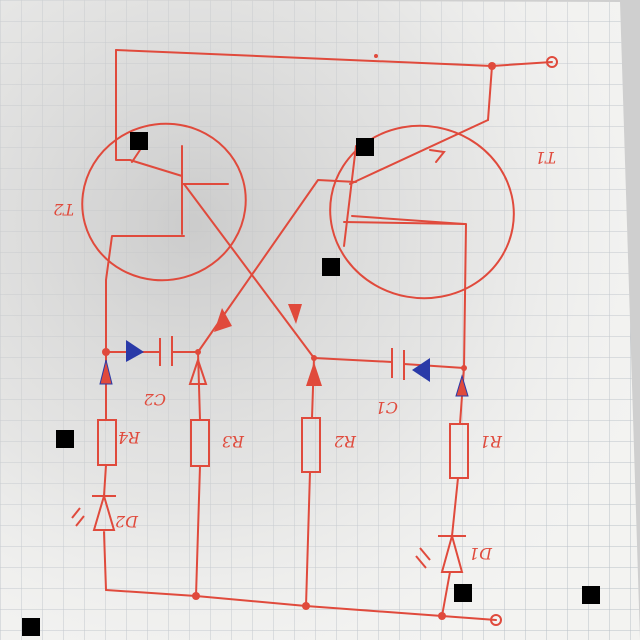 The image size is (640, 640). What do you see at coordinates (127, 521) in the screenshot?
I see `d2-label: D2` at bounding box center [127, 521].